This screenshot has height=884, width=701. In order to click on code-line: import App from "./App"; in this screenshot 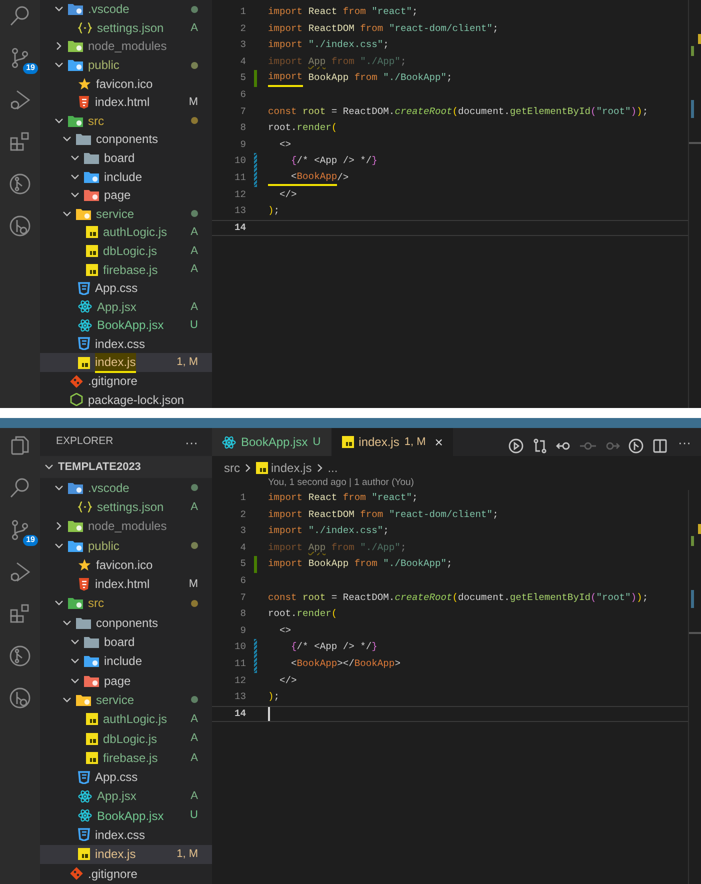, I will do `click(337, 61)`.